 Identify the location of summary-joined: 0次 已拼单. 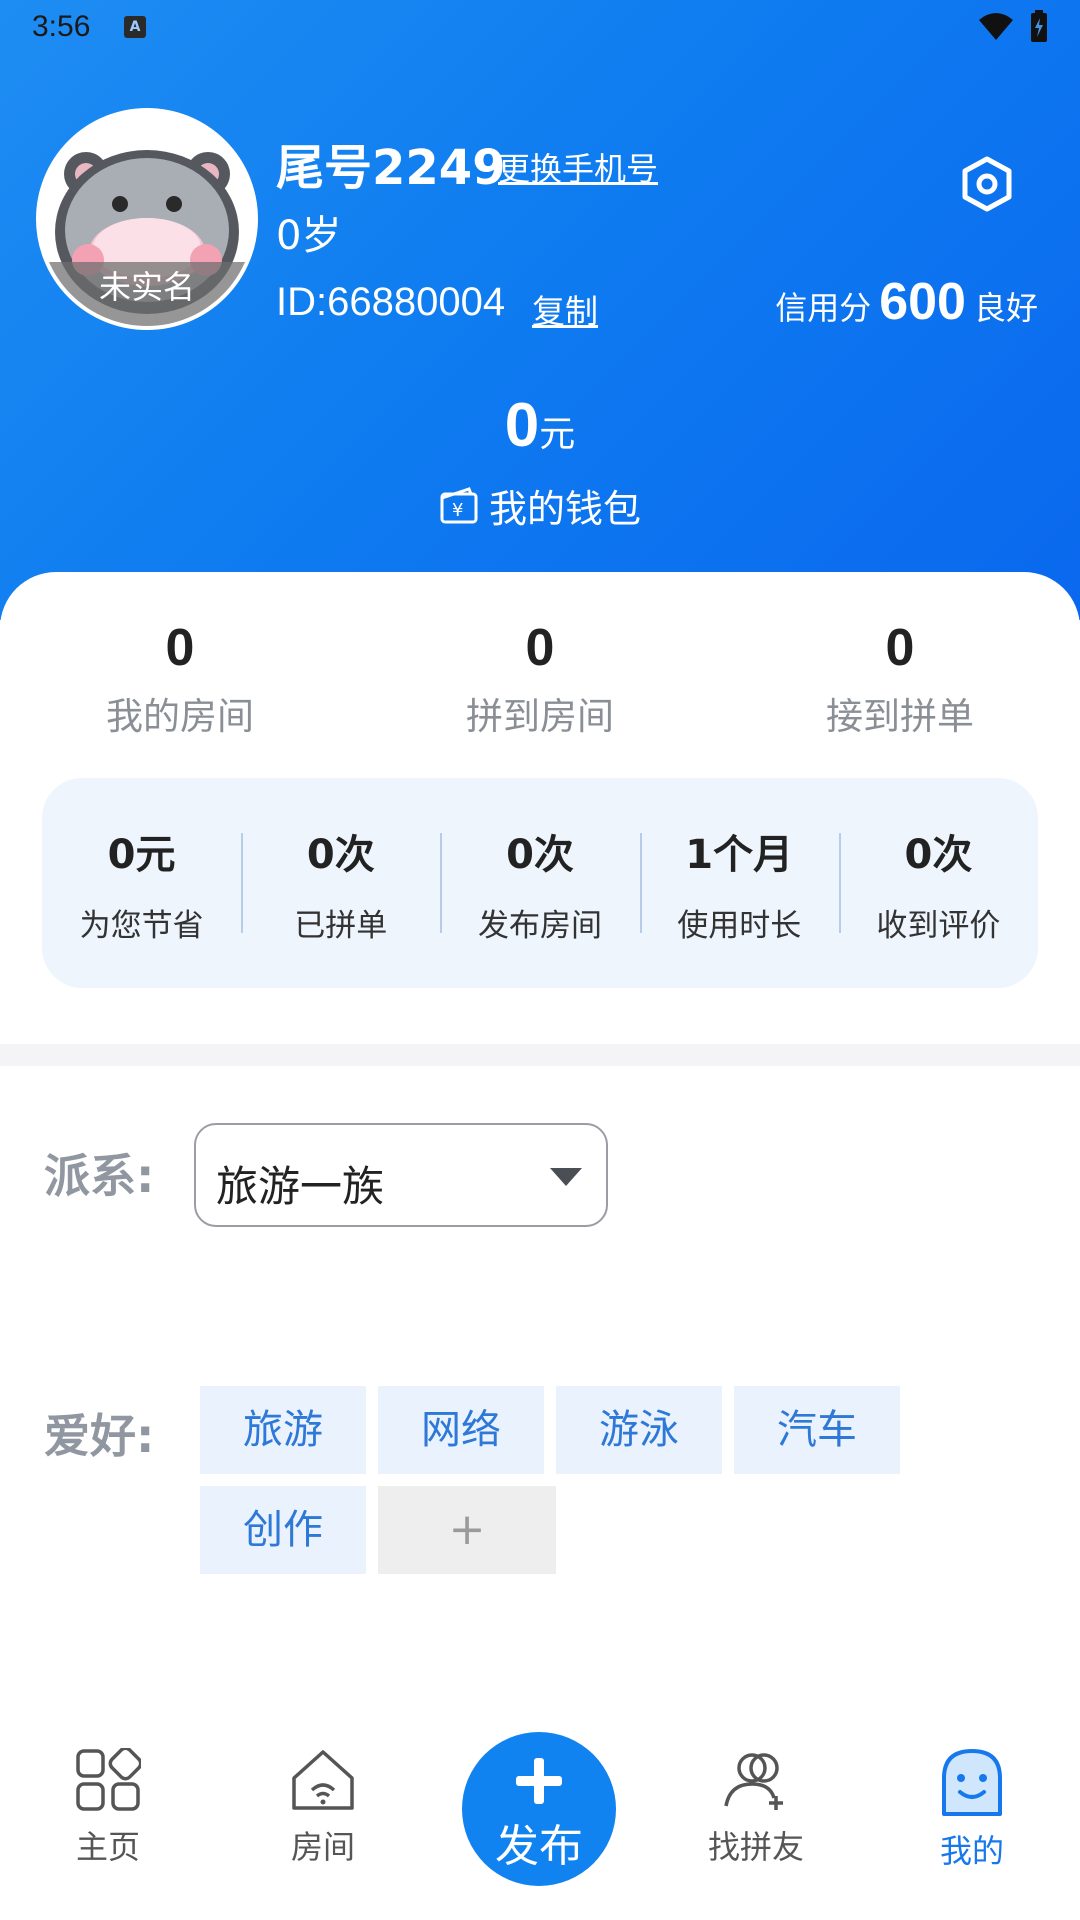
(340, 888).